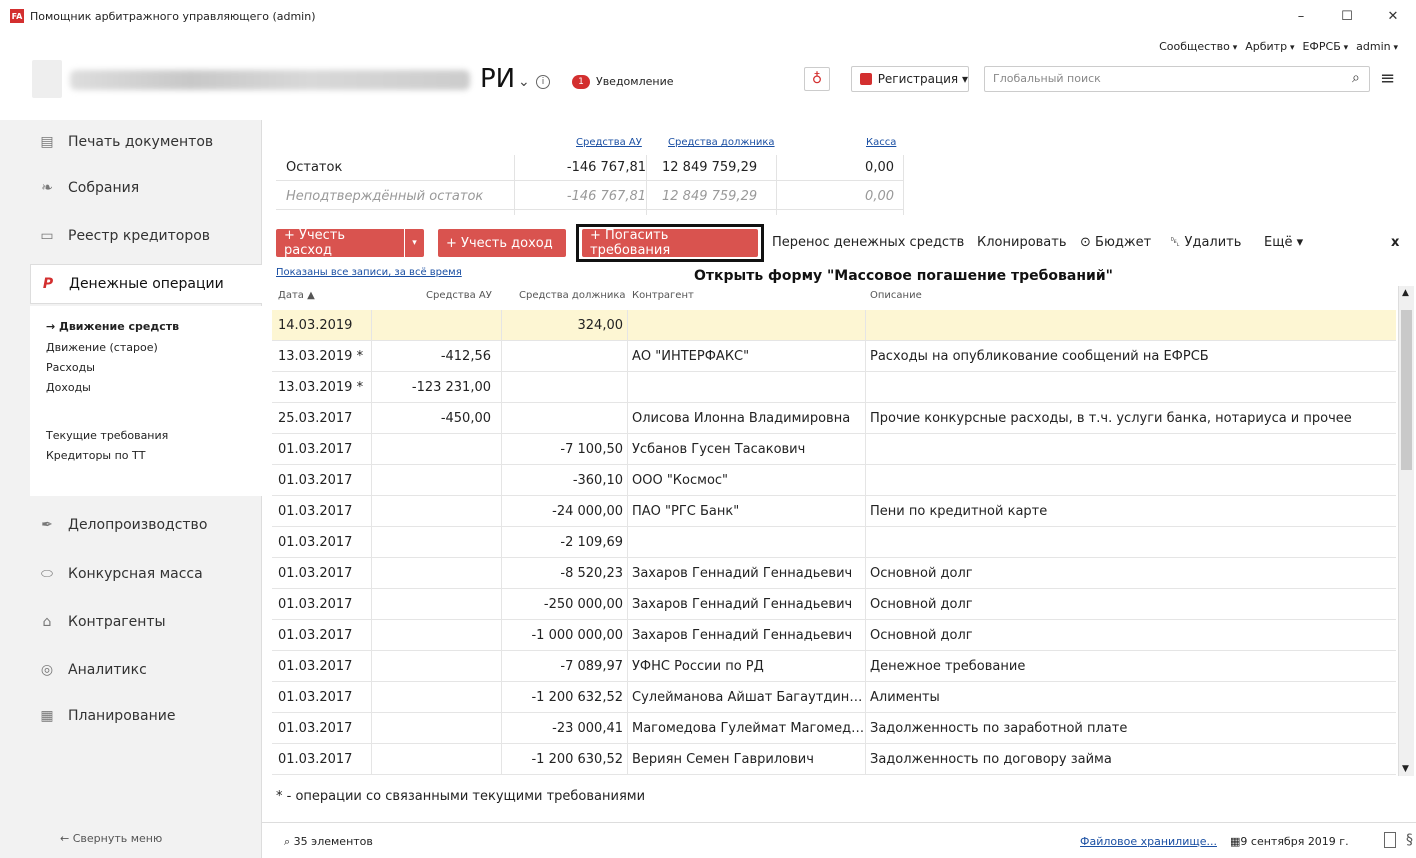 The image size is (1416, 858). Describe the element at coordinates (102, 347) in the screenshot. I see `submenu-cashflow-old: Движение (старое)` at that location.